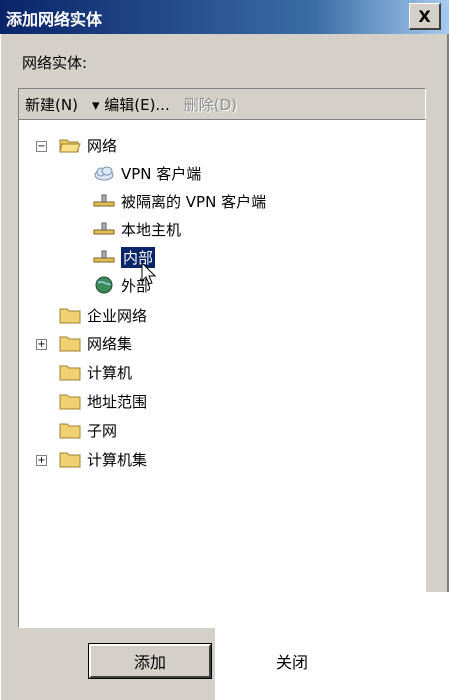 This screenshot has height=700, width=449. I want to click on tree-node-network-sets: 网络集, so click(95, 343).